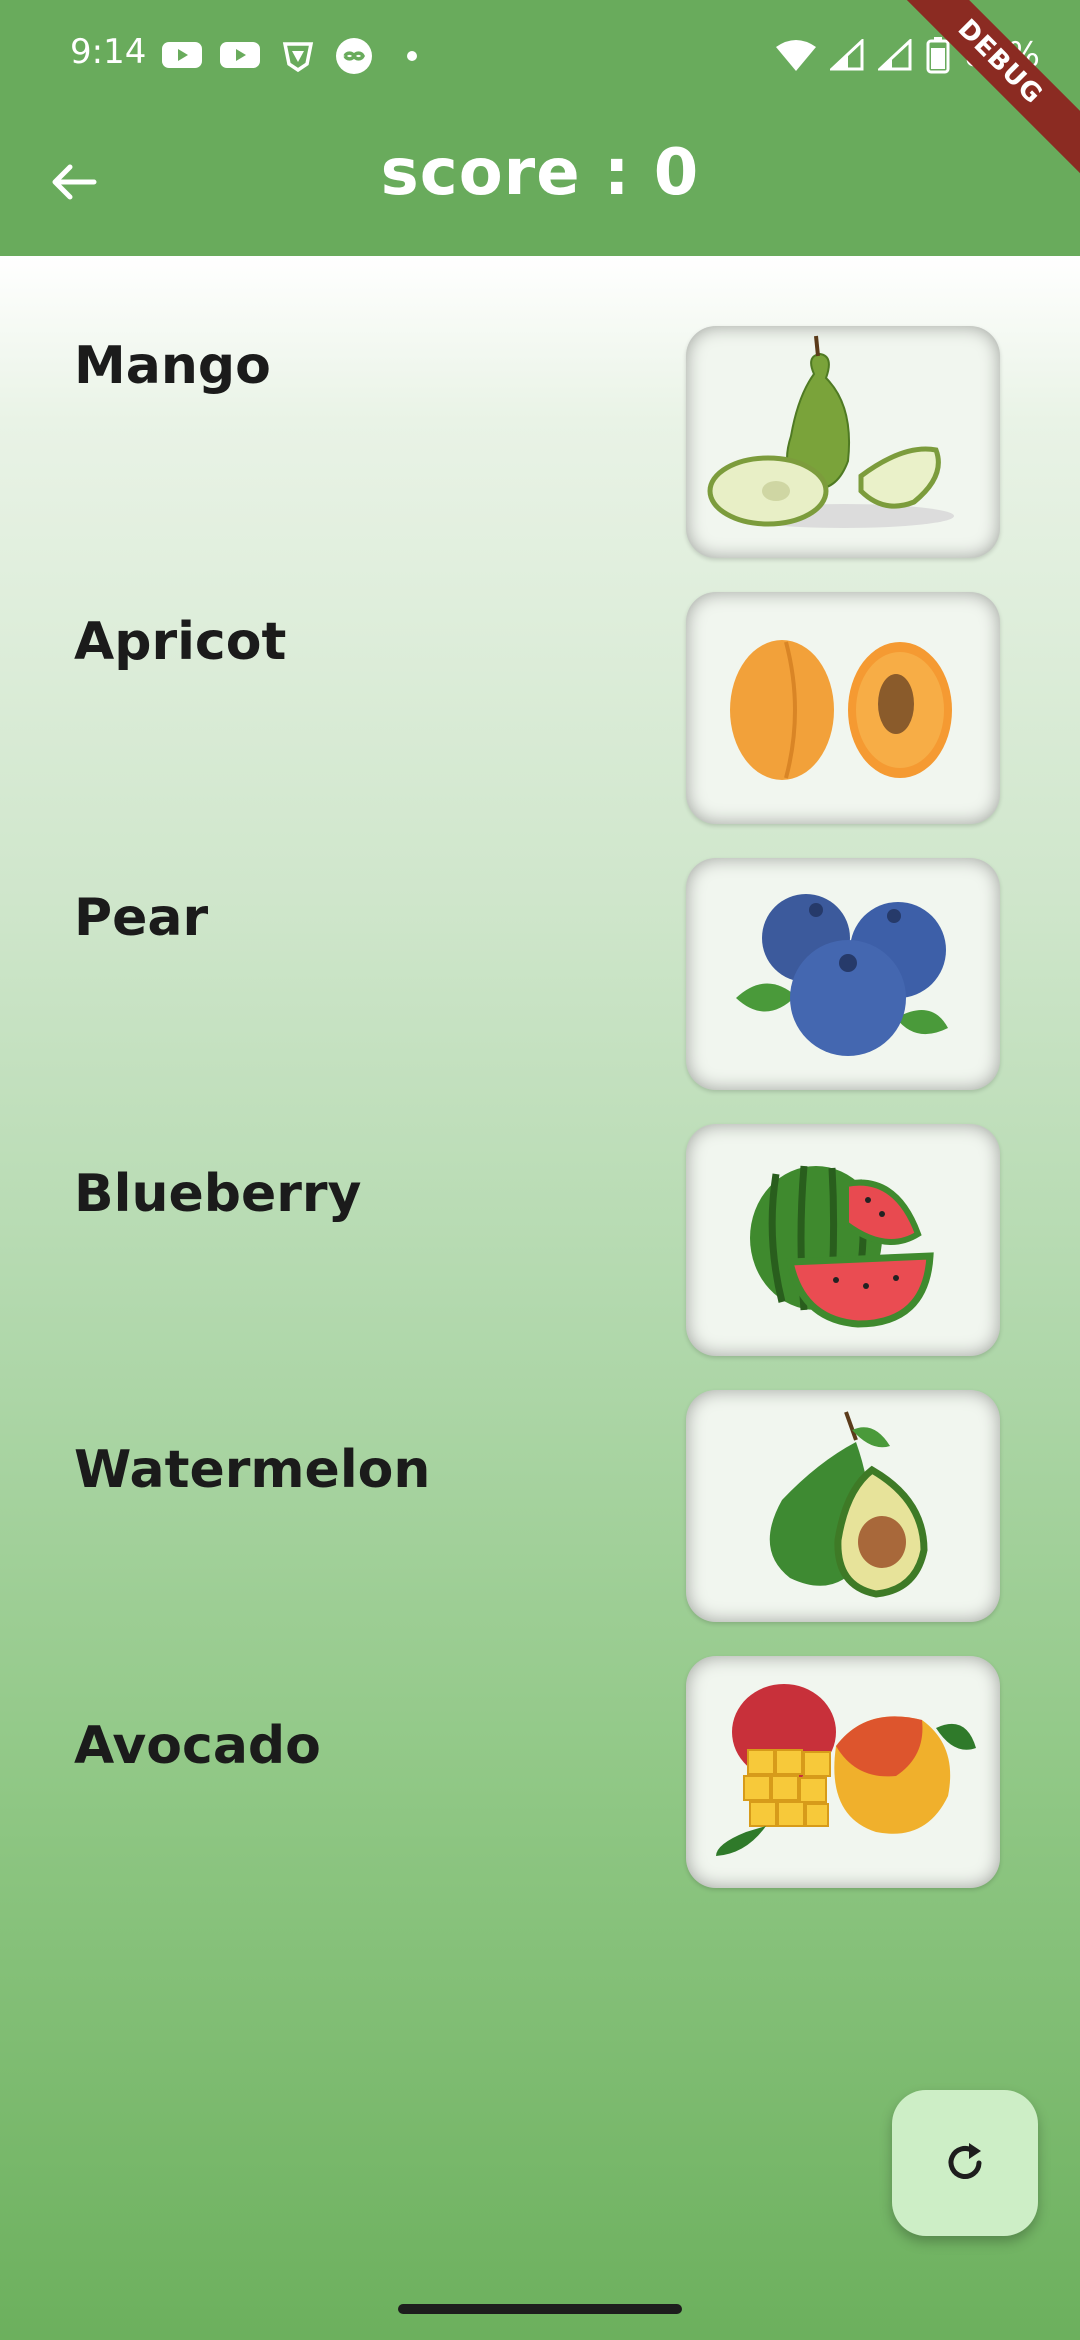 Image resolution: width=1080 pixels, height=2340 pixels. Describe the element at coordinates (842, 1246) in the screenshot. I see `watermelon-image` at that location.